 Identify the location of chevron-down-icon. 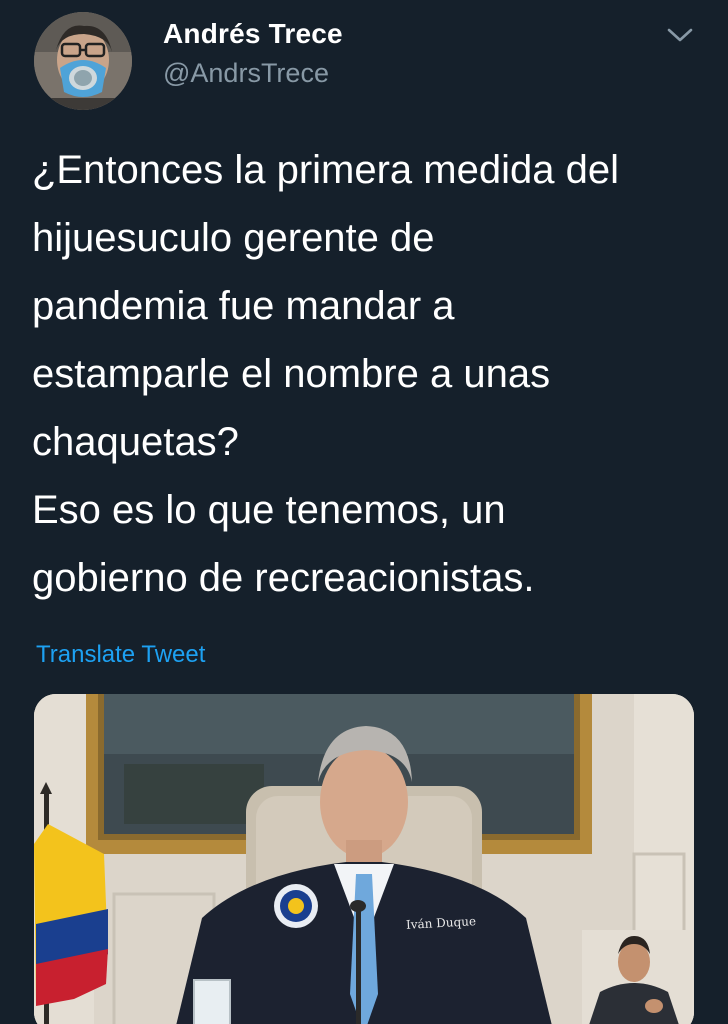
(680, 35).